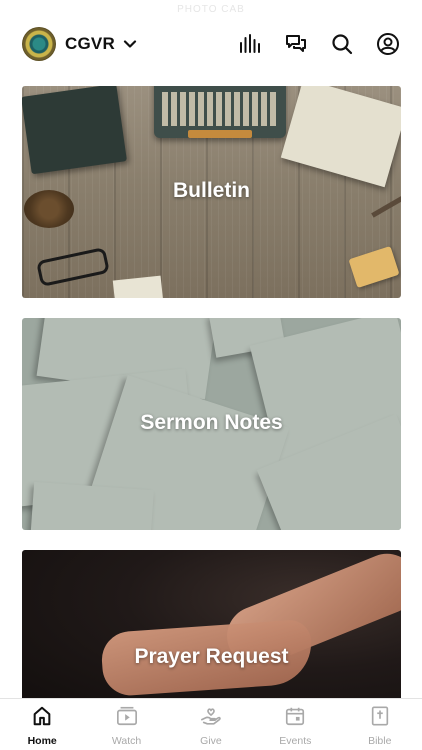  Describe the element at coordinates (42, 718) in the screenshot. I see `home-icon` at that location.